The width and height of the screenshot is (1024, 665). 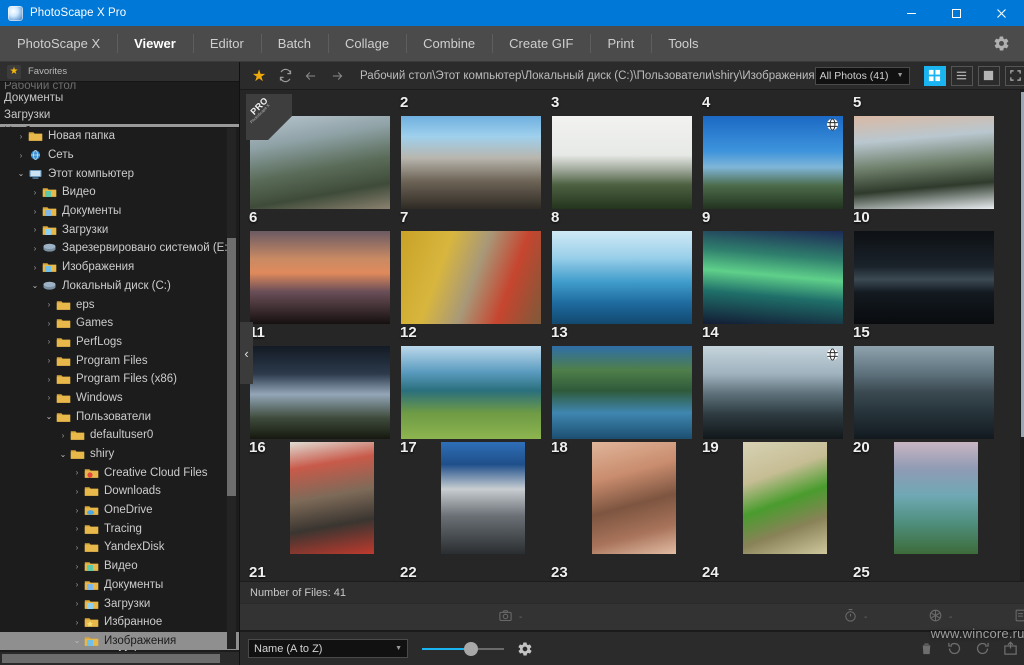 What do you see at coordinates (119, 86) in the screenshot?
I see `favorite-item: Рабочий стол` at bounding box center [119, 86].